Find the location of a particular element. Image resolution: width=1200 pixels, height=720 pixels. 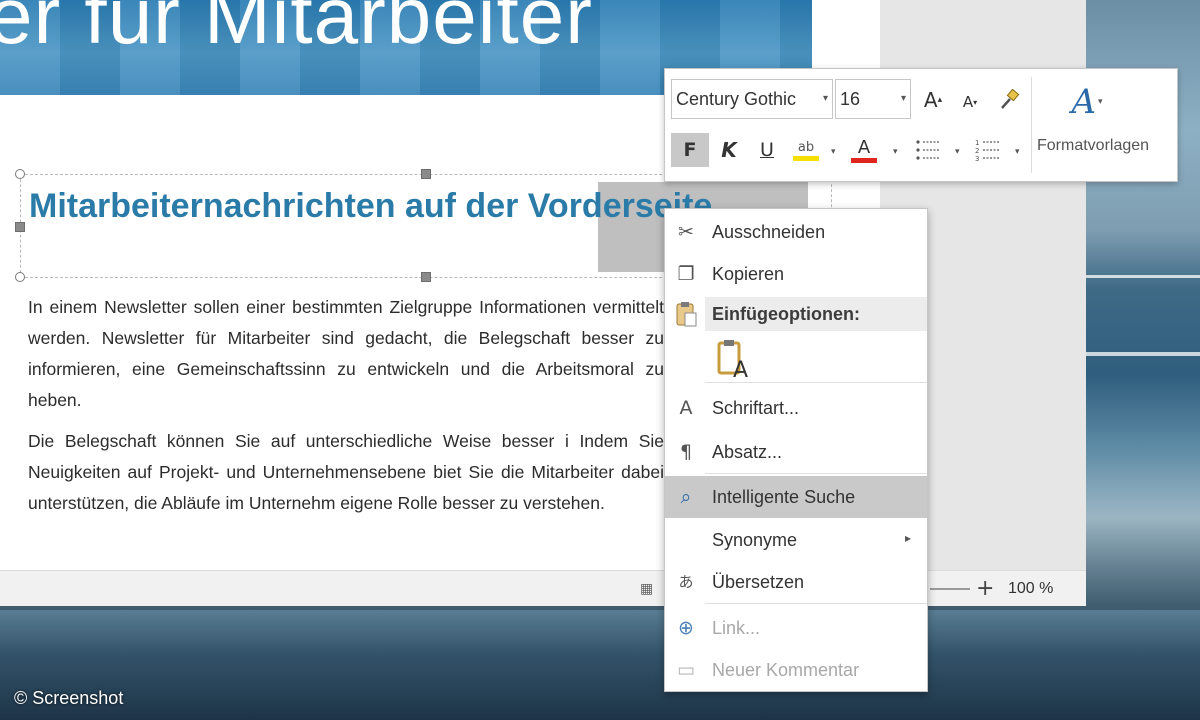

menu-item-translate: あ Übersetzen is located at coordinates (796, 582).